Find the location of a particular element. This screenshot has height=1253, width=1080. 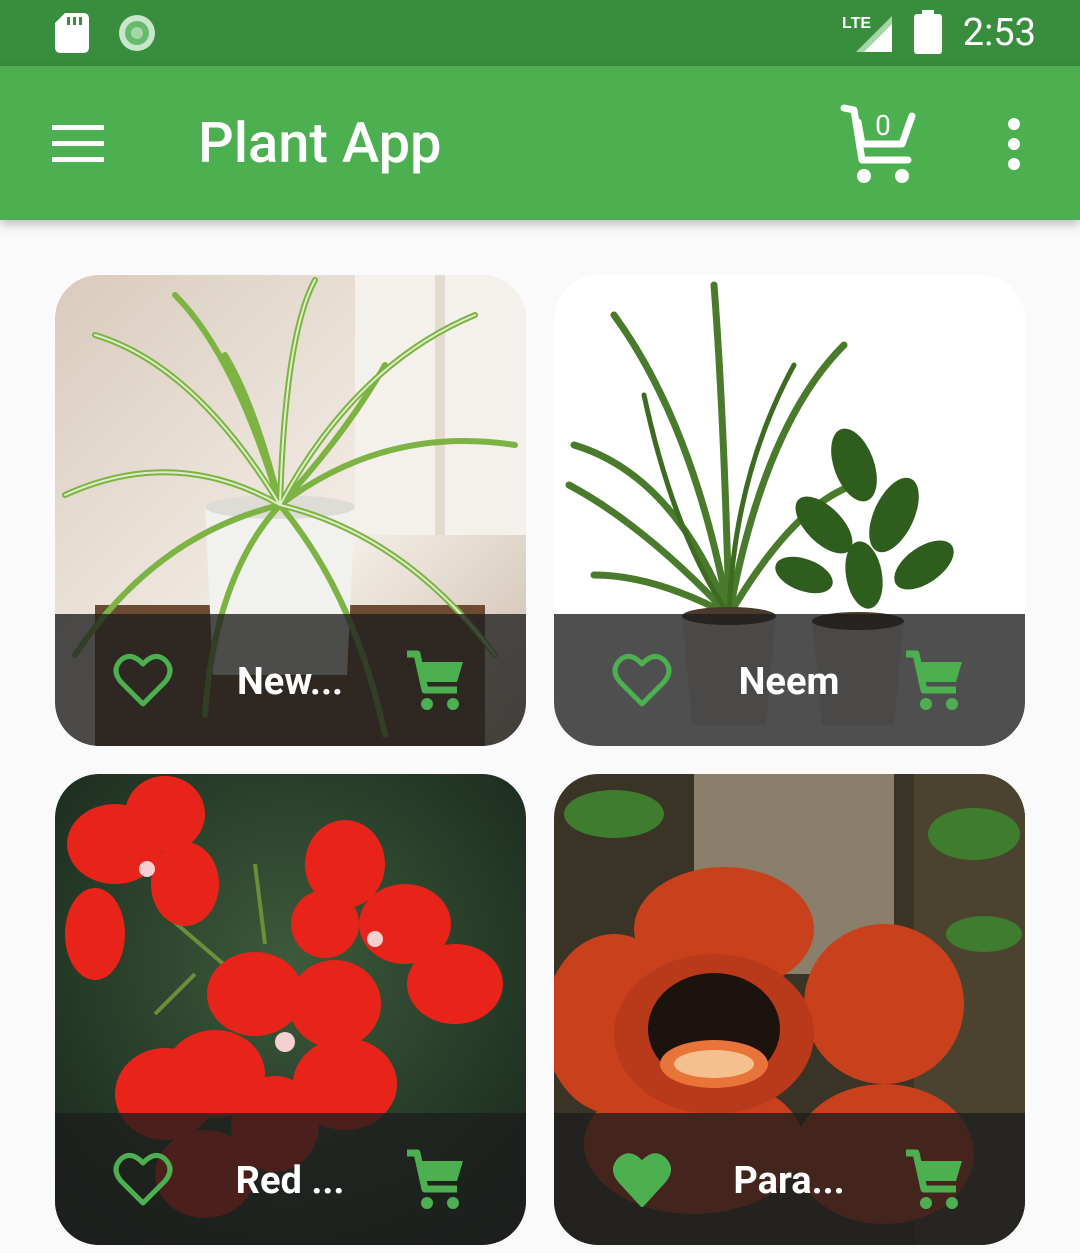

page-title: Plant App is located at coordinates (320, 143).